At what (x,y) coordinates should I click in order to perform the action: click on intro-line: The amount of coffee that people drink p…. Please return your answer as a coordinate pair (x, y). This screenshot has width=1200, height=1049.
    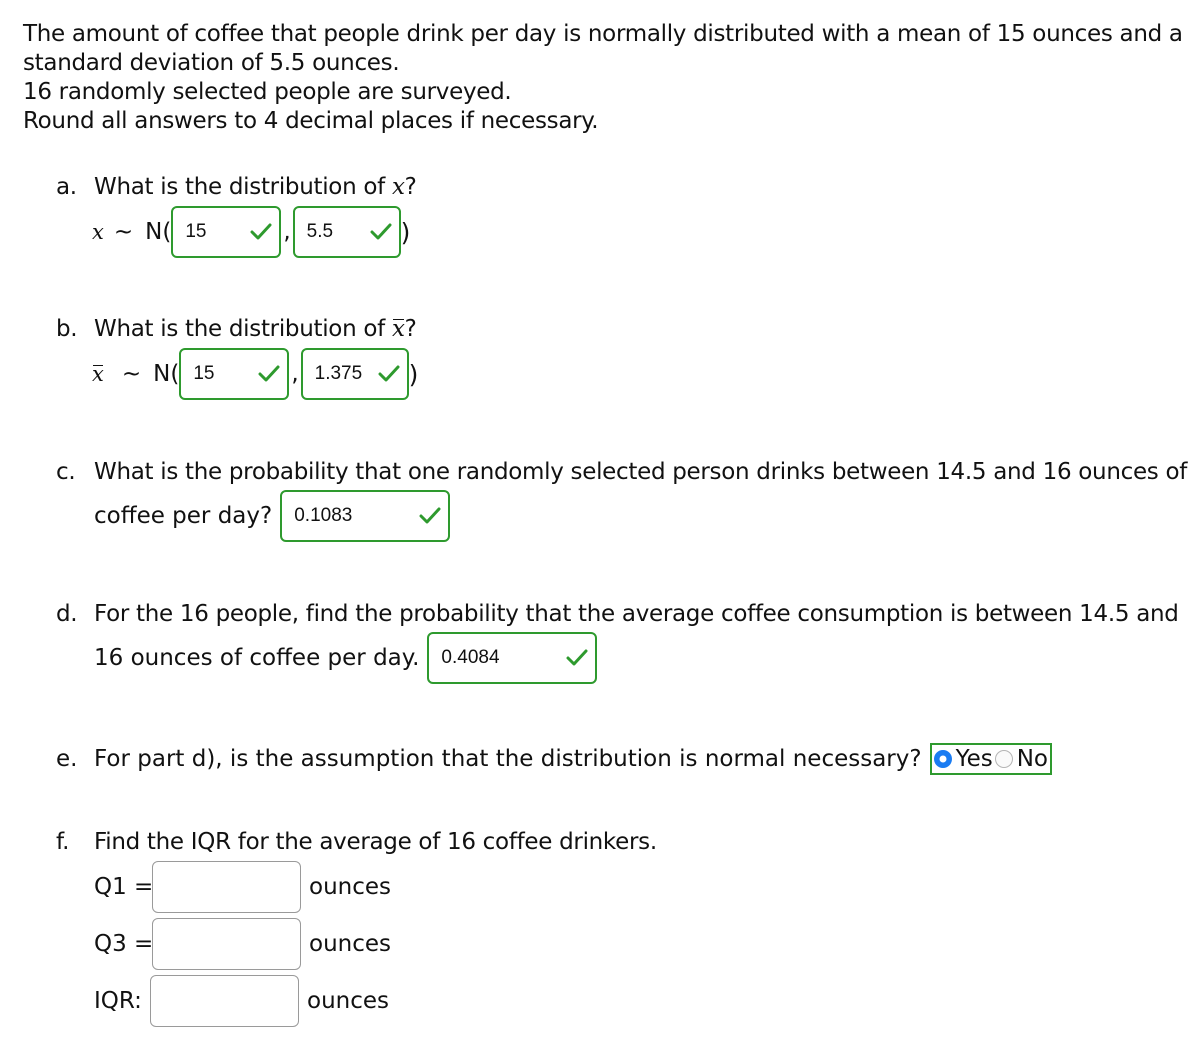
    Looking at the image, I should click on (603, 34).